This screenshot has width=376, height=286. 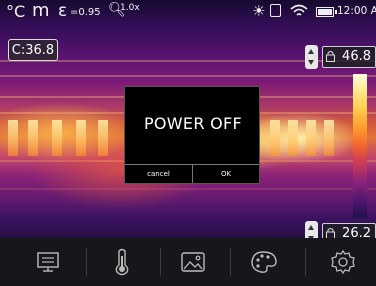 I want to click on measure-mode: m, so click(x=41, y=10).